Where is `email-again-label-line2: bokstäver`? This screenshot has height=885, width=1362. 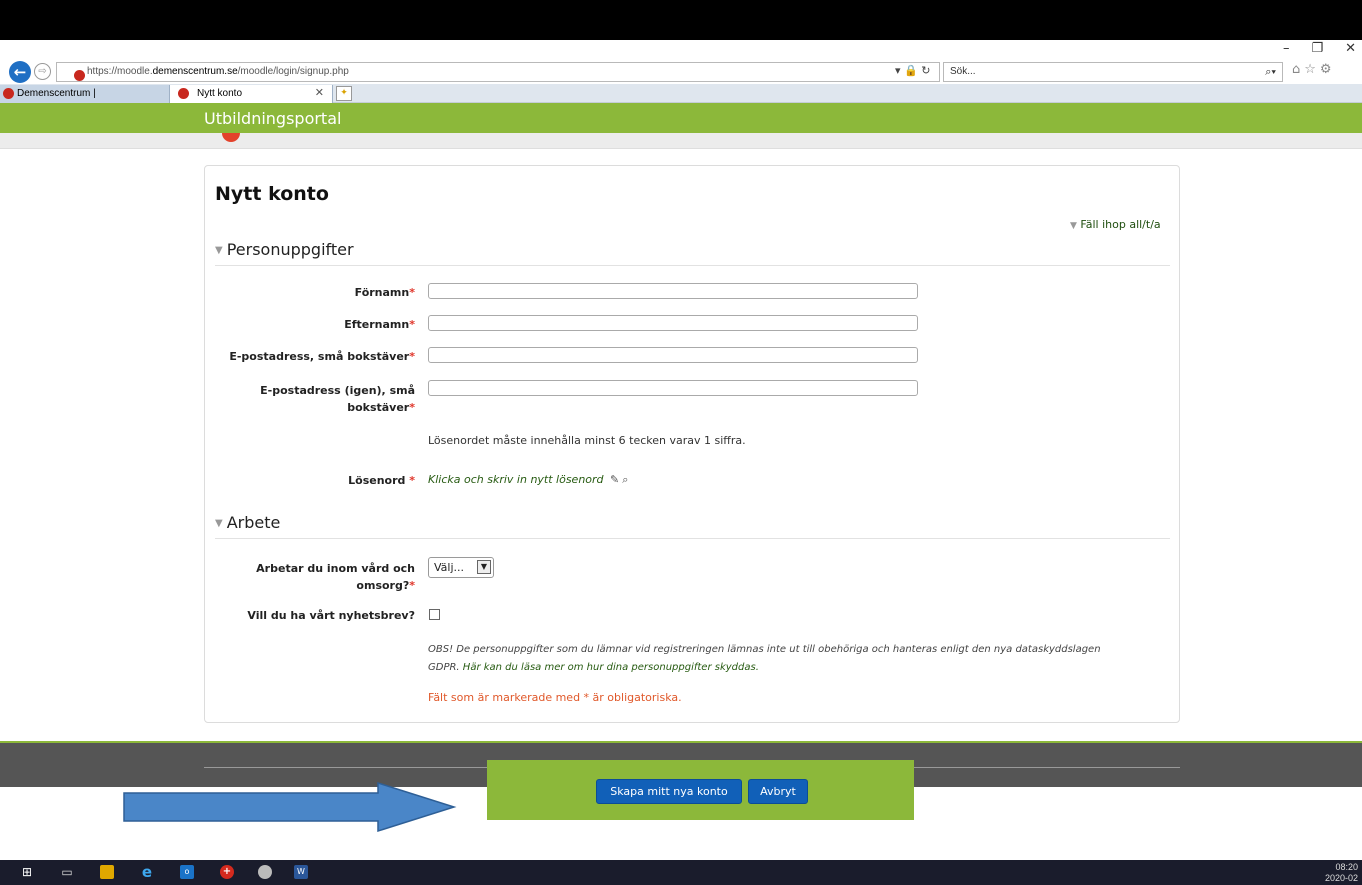
email-again-label-line2: bokstäver is located at coordinates (378, 407).